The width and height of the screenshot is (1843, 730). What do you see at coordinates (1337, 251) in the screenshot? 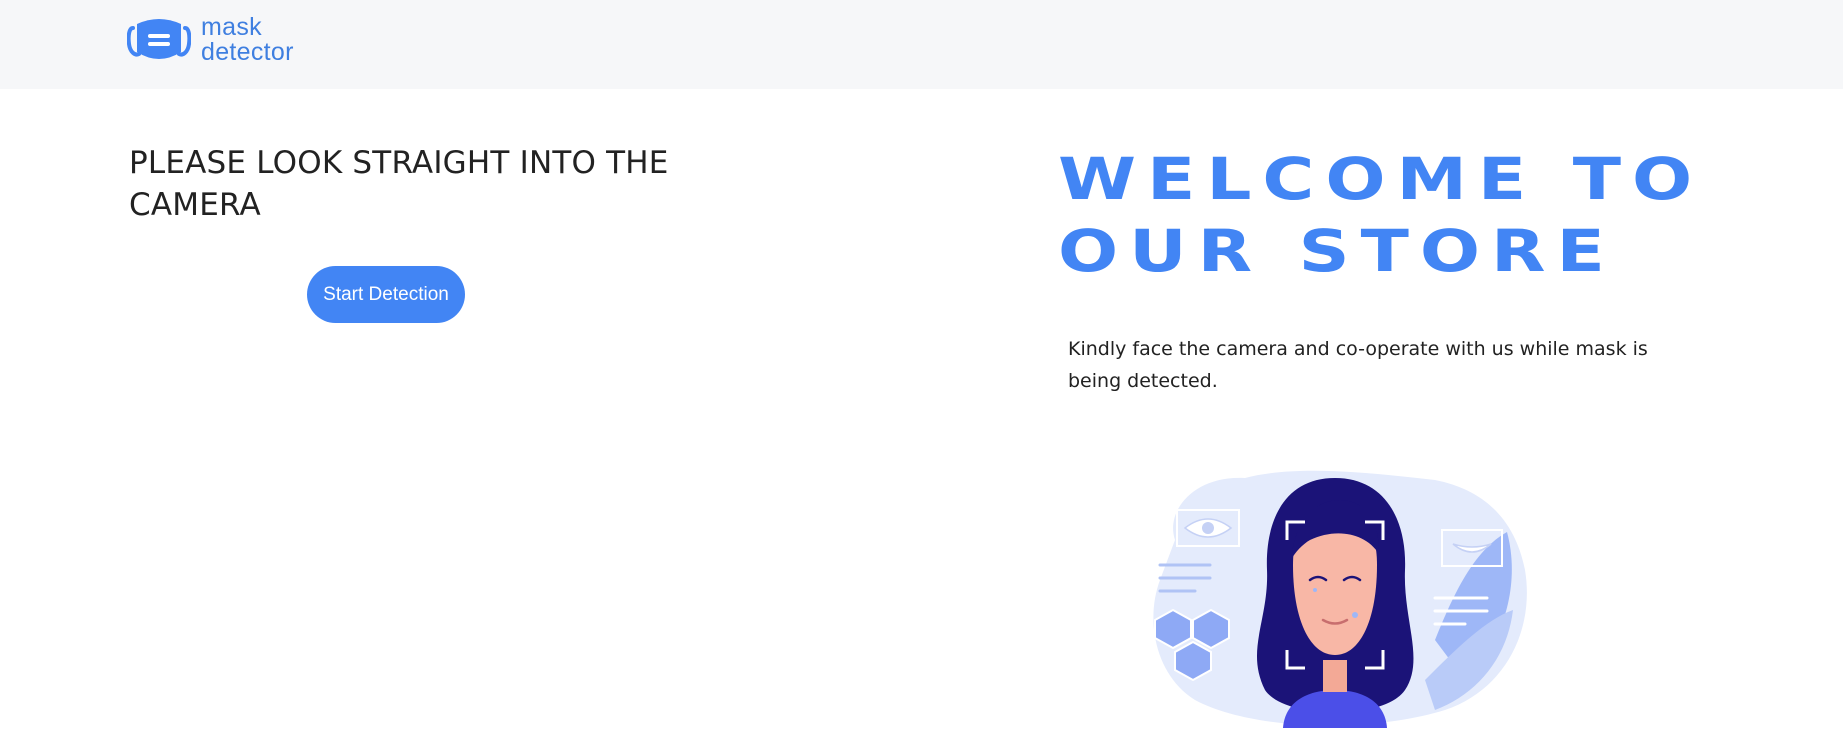
I see `welcome-line2: OUR STORE` at bounding box center [1337, 251].